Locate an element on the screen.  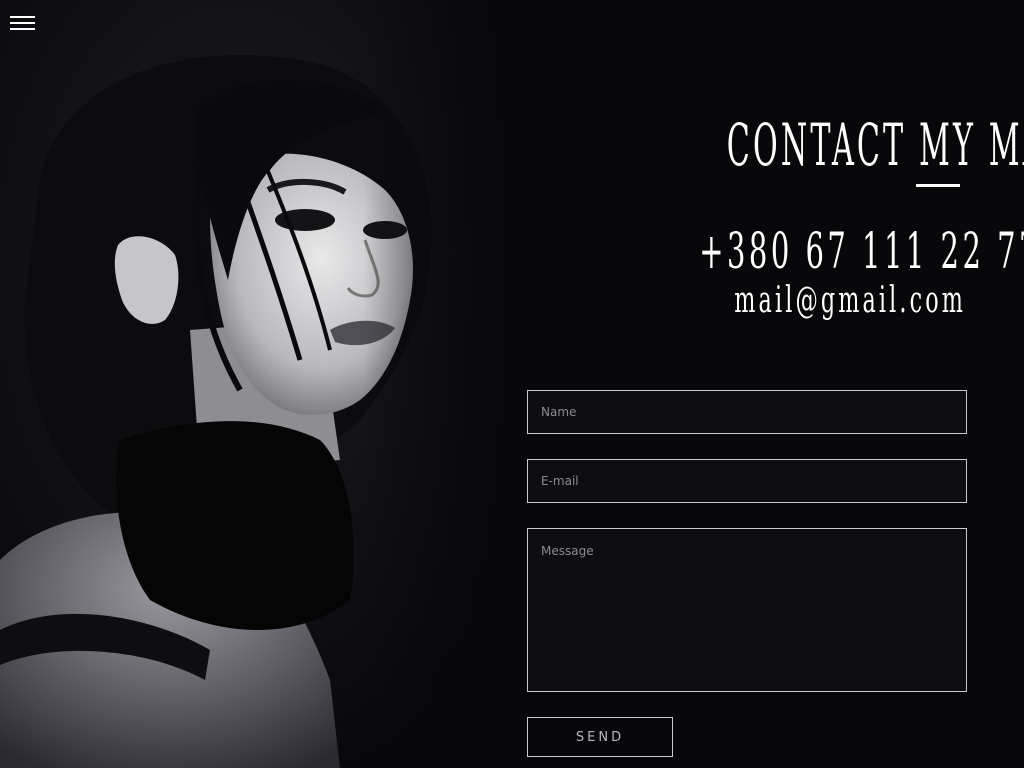
title-underline is located at coordinates (938, 185).